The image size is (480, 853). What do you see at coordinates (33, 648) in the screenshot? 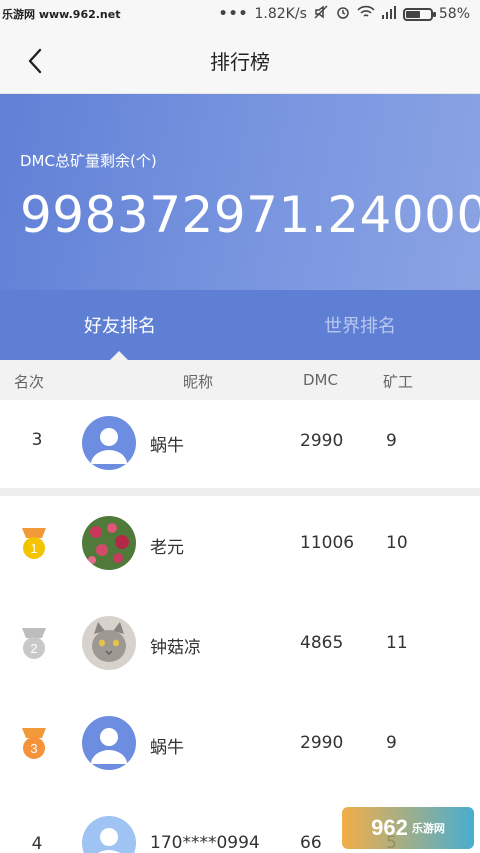
I see `svg-text: 2` at bounding box center [33, 648].